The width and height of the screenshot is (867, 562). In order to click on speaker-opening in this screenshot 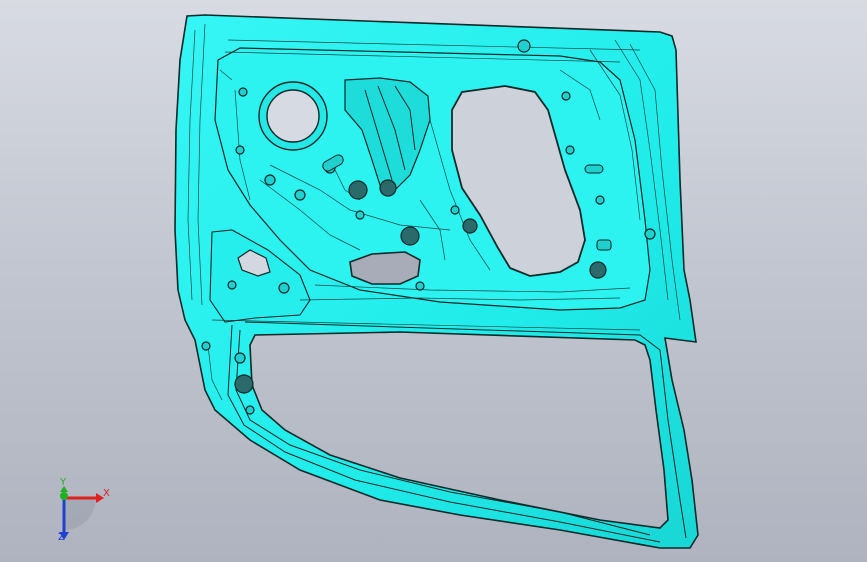, I will do `click(293, 116)`.